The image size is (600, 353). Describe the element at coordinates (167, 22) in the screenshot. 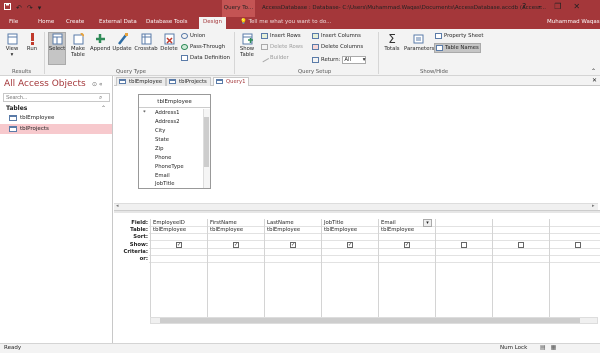

I see `tab-database-tools: Database Tools` at that location.